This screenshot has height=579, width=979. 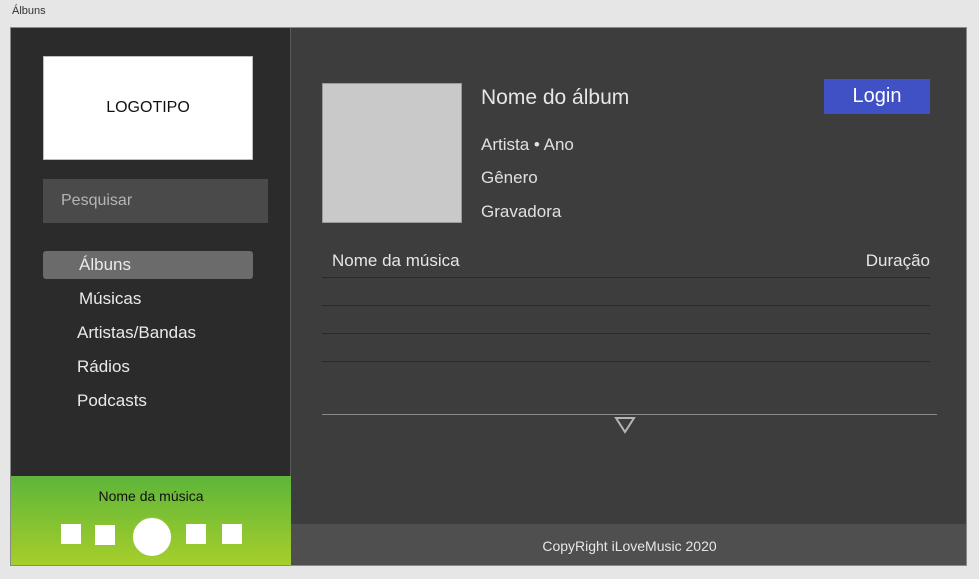 I want to click on sidebar-item-podcasts: Podcasts, so click(x=148, y=401).